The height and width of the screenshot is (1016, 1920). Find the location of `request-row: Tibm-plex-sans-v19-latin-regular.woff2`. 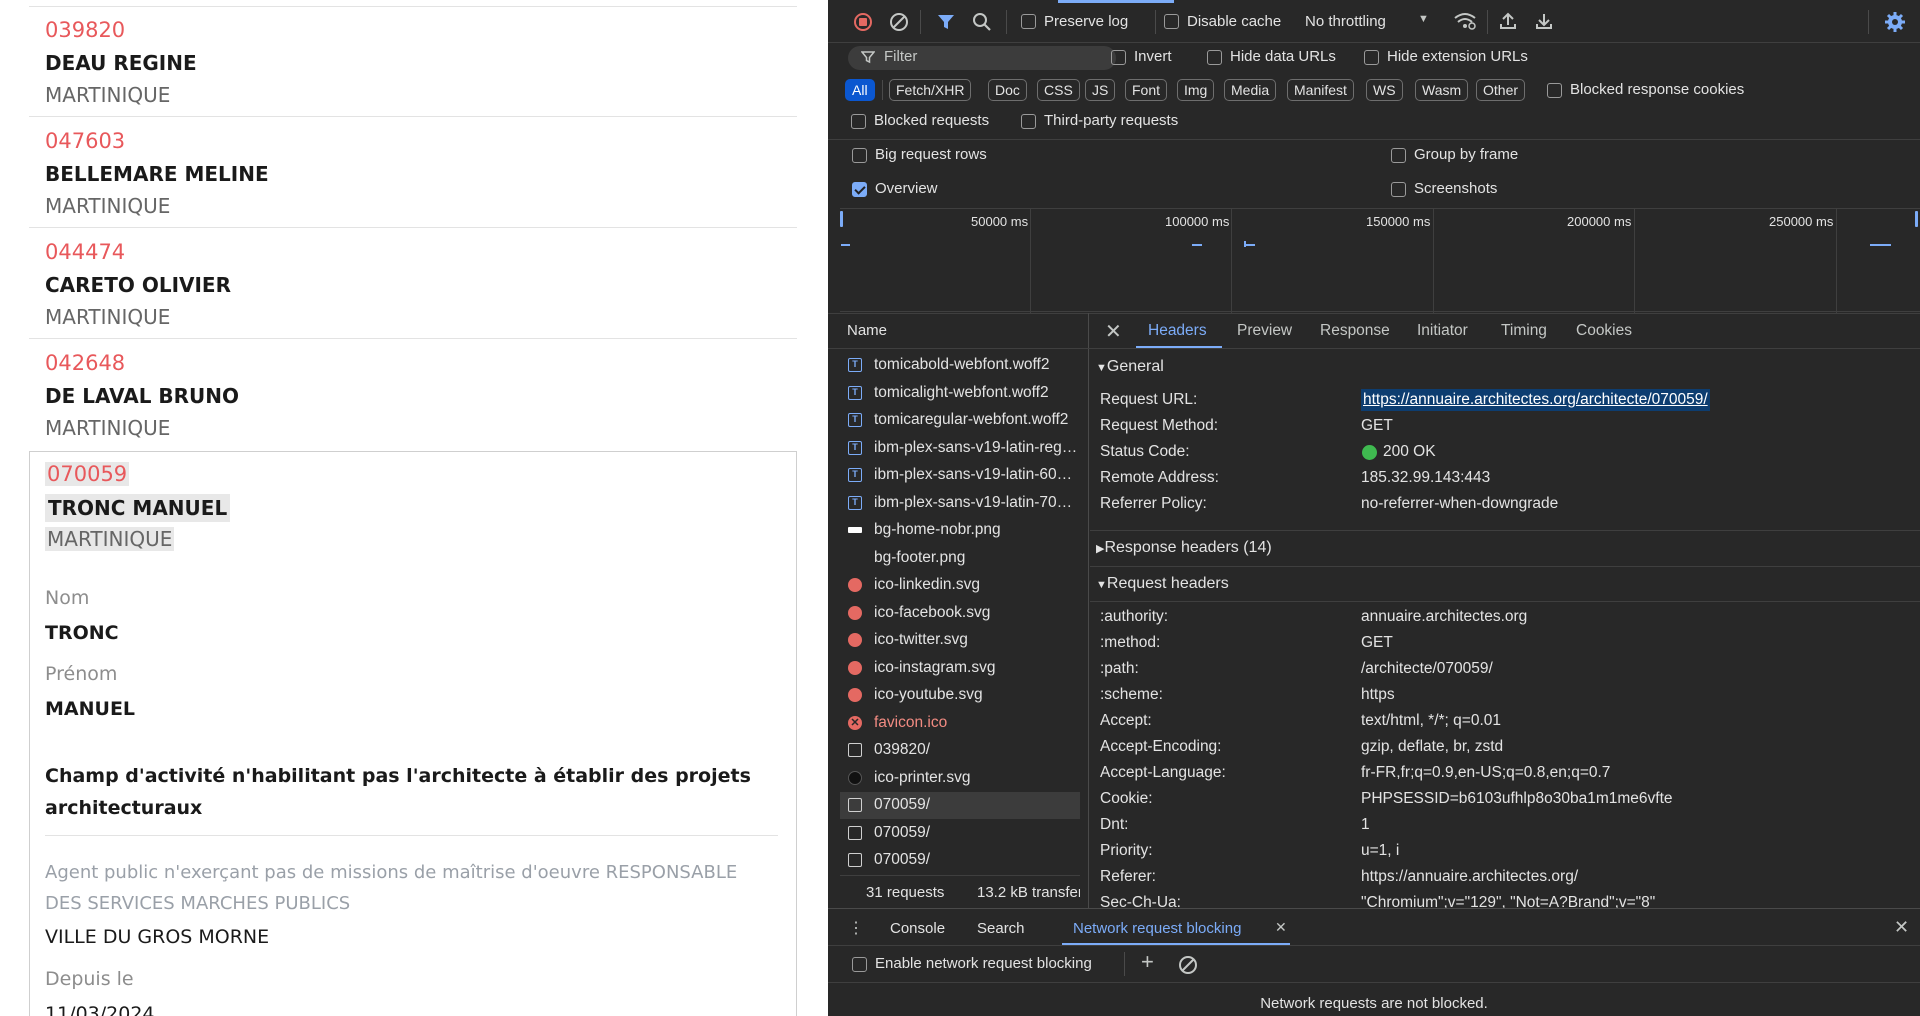

request-row: Tibm-plex-sans-v19-latin-regular.woff2 is located at coordinates (960, 448).